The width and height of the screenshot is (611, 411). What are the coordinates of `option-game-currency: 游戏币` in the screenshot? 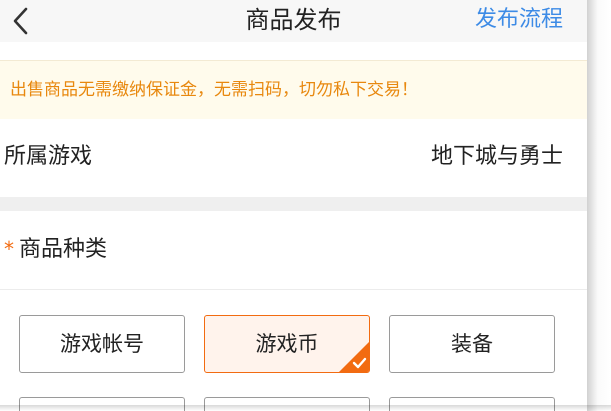 It's located at (287, 344).